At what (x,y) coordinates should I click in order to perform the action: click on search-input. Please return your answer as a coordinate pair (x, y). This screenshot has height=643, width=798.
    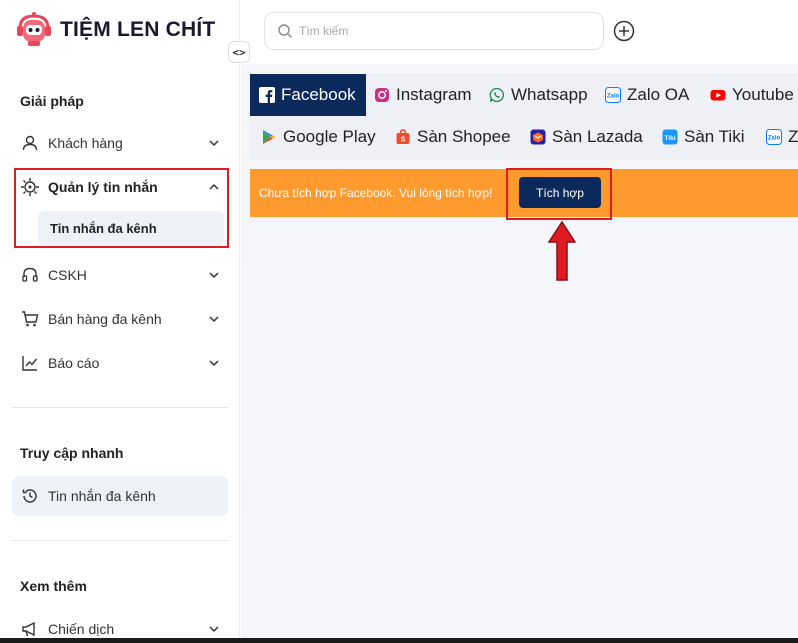
    Looking at the image, I should click on (439, 31).